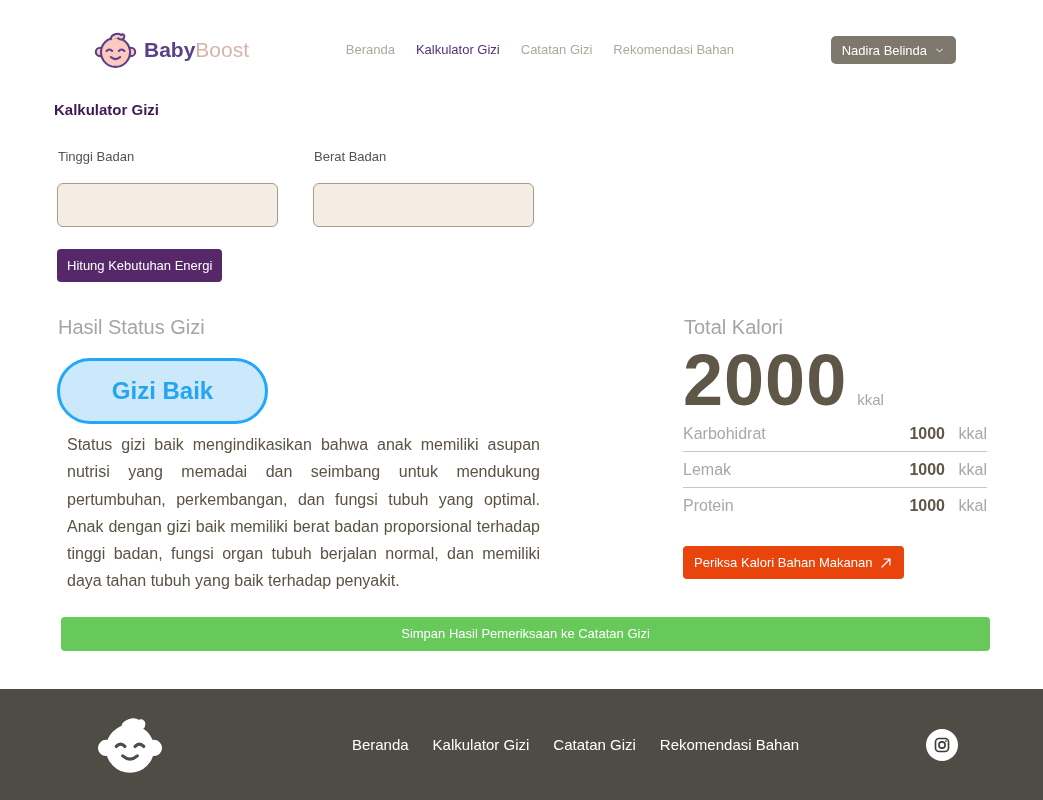 The image size is (1043, 800). I want to click on check-food-calories-button: Periksa Kalori Bahan Makanan, so click(793, 562).